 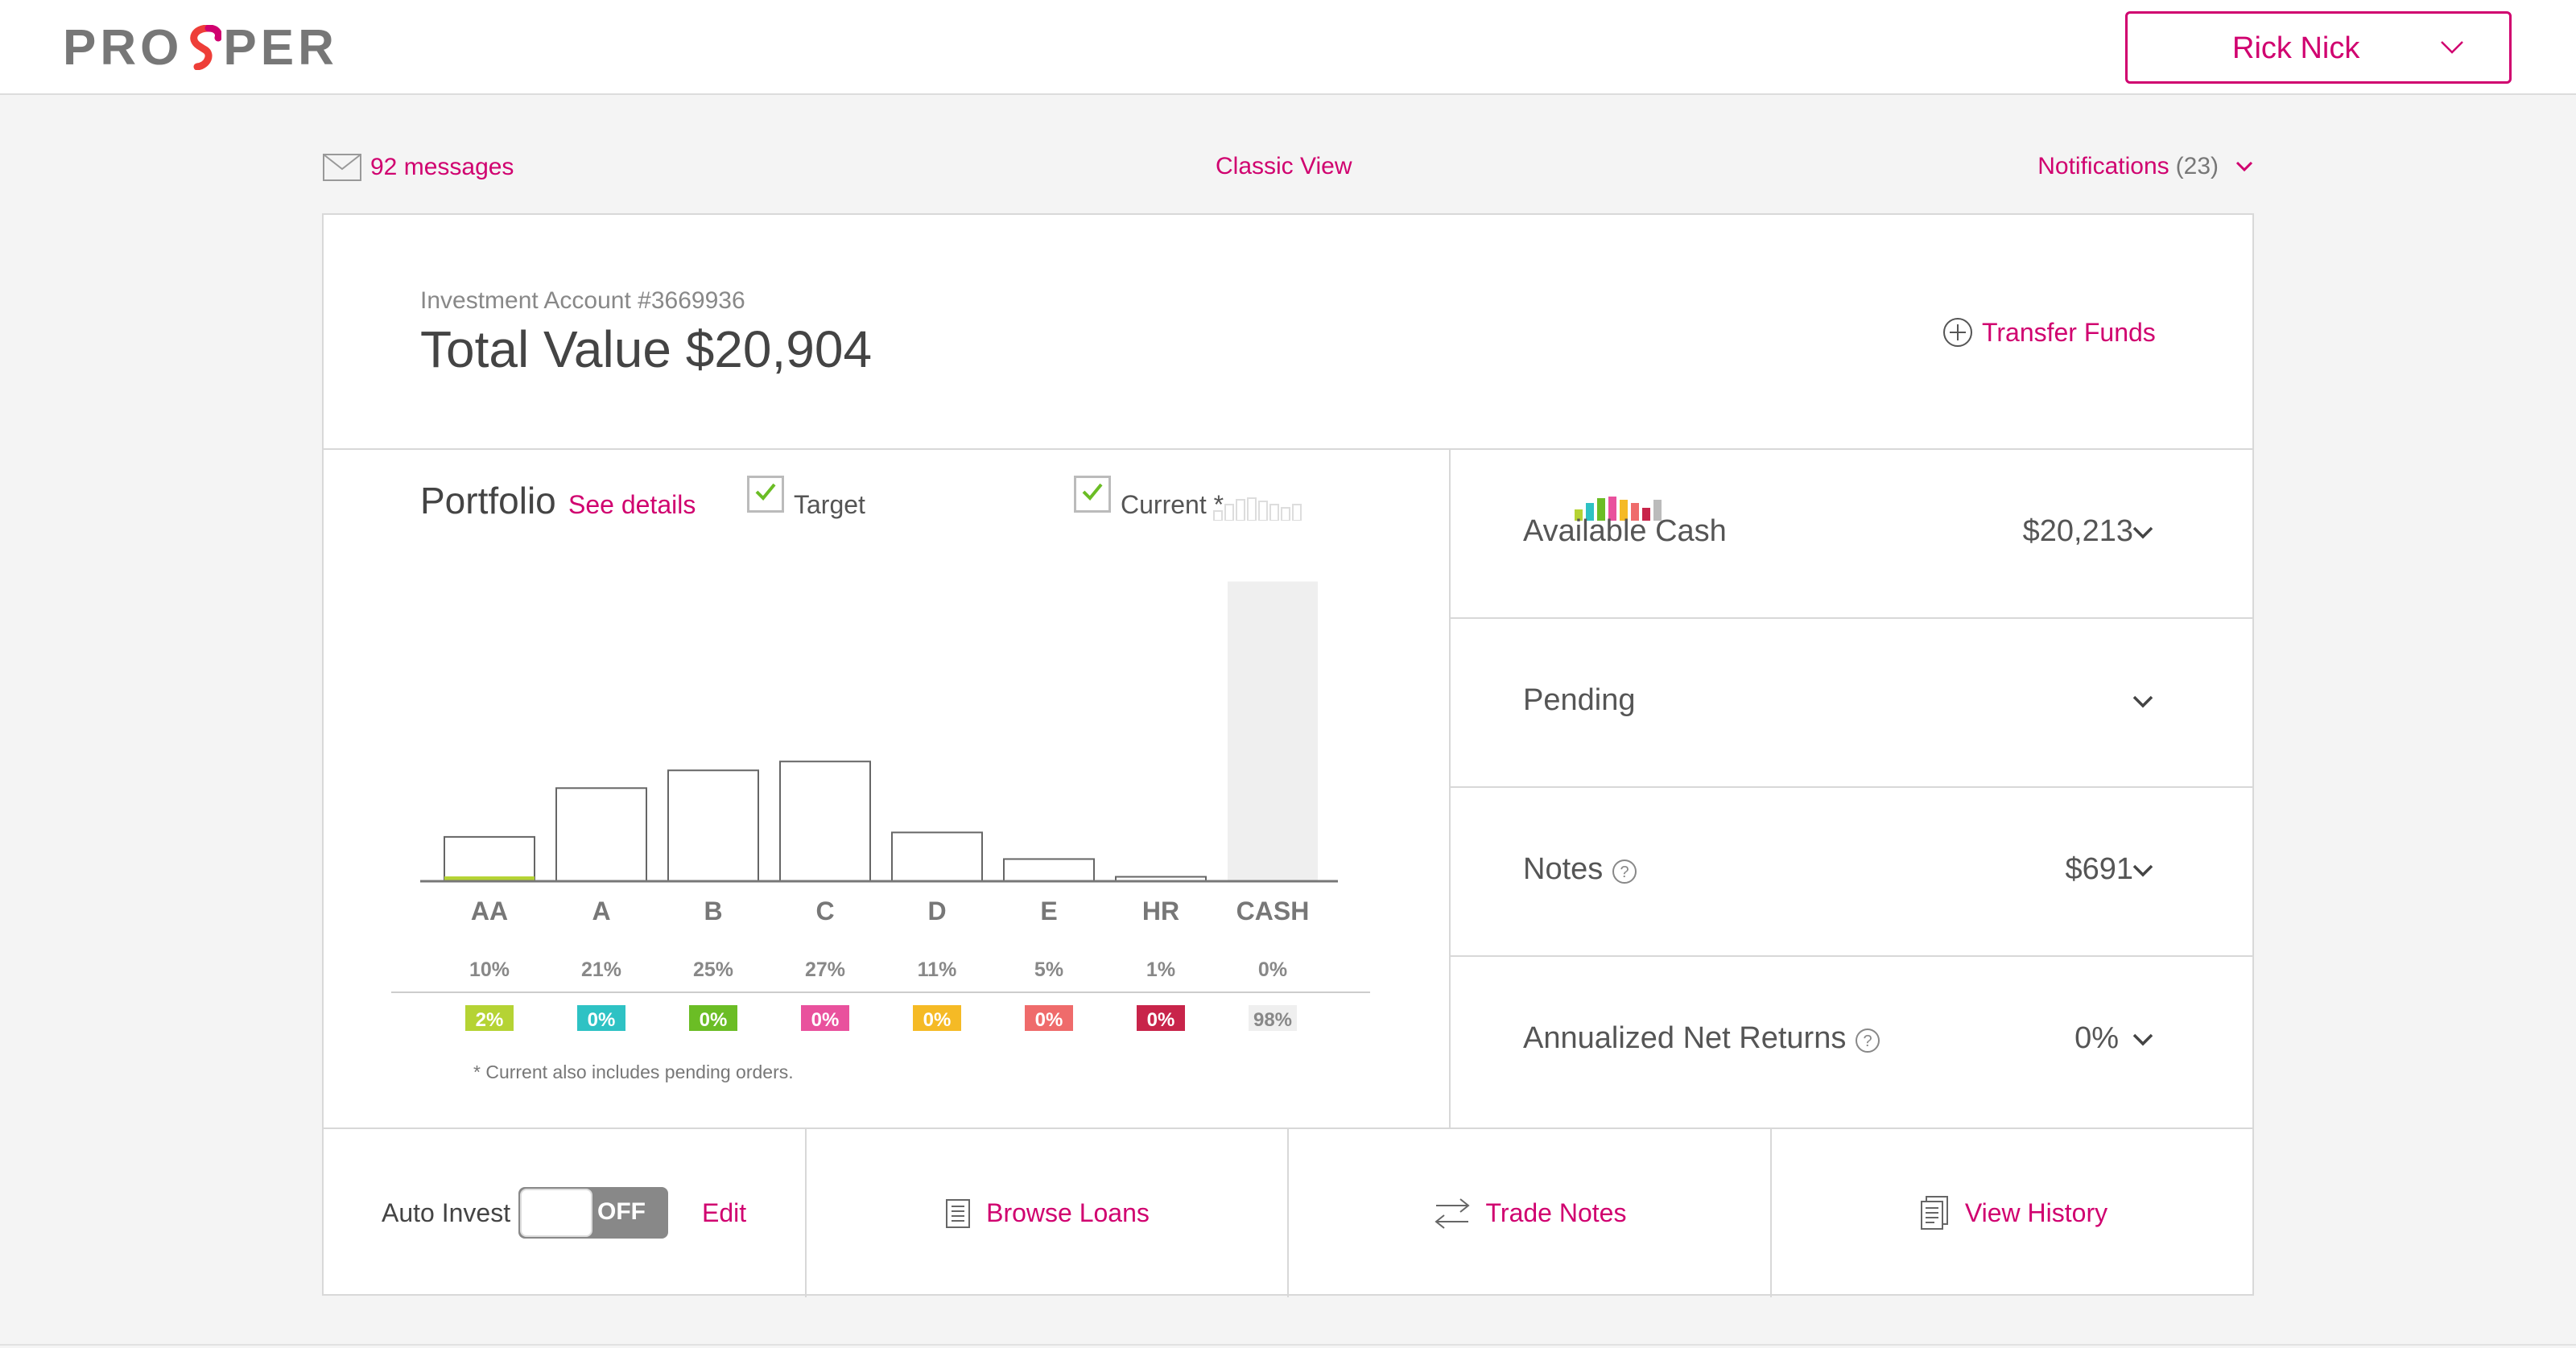 I want to click on browse-loans-cell: Browse Loans, so click(x=1048, y=1213).